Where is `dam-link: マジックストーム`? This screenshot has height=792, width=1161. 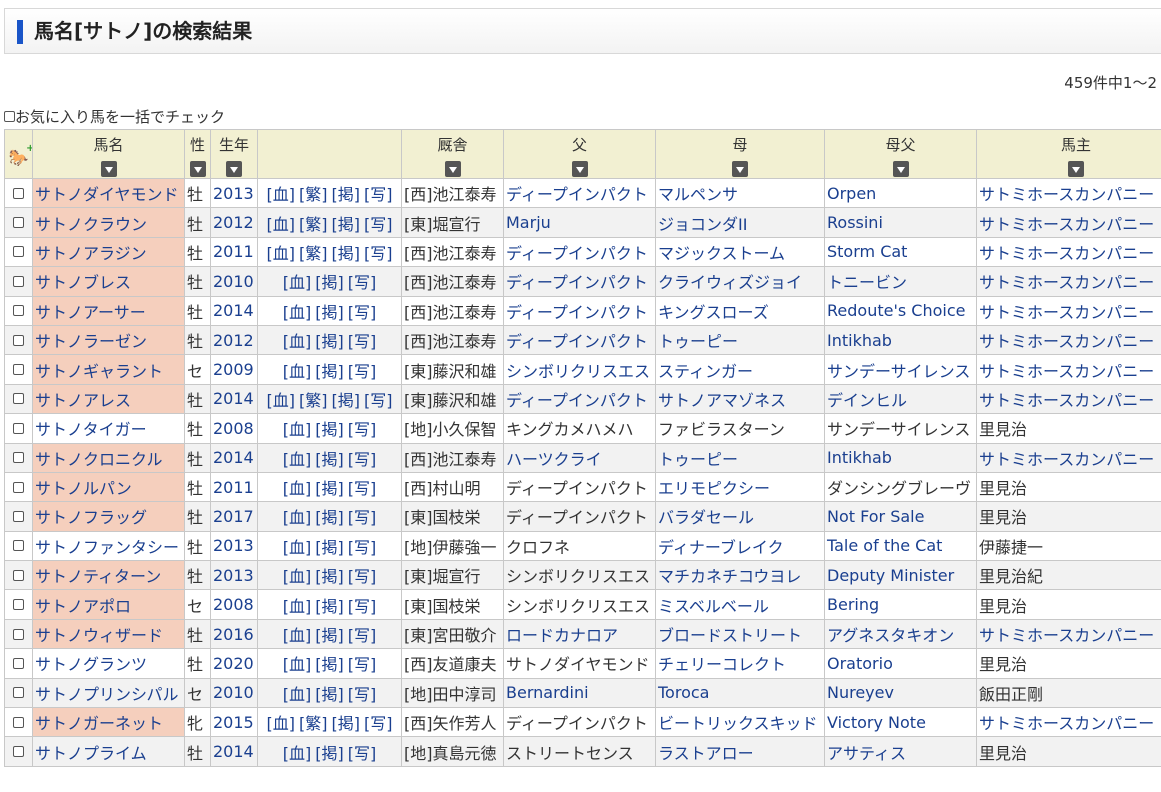
dam-link: マジックストーム is located at coordinates (721, 253).